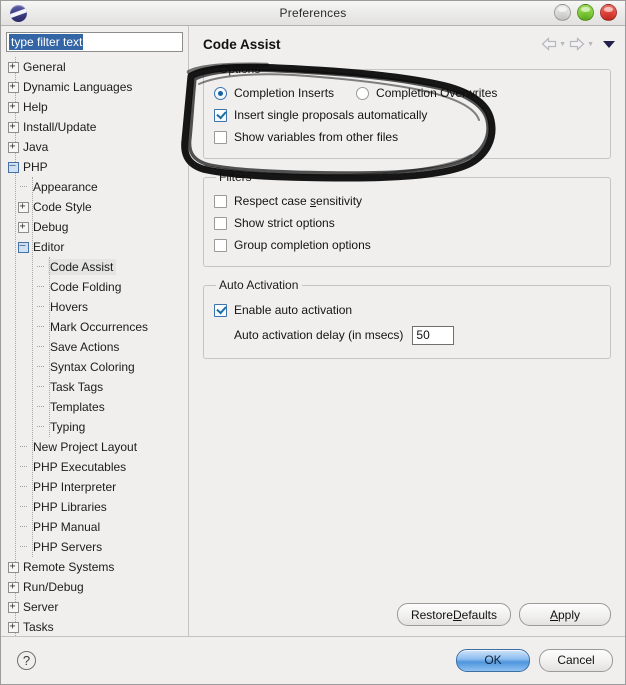  I want to click on tree-item-help: Help, so click(94, 107).